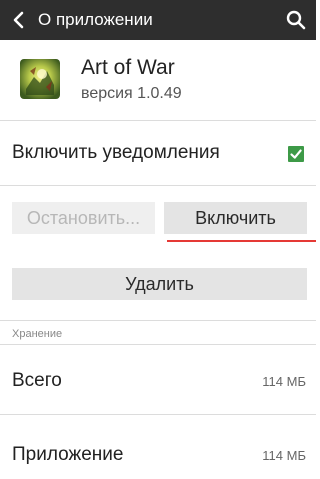 The image size is (320, 479). I want to click on back-button, so click(19, 20).